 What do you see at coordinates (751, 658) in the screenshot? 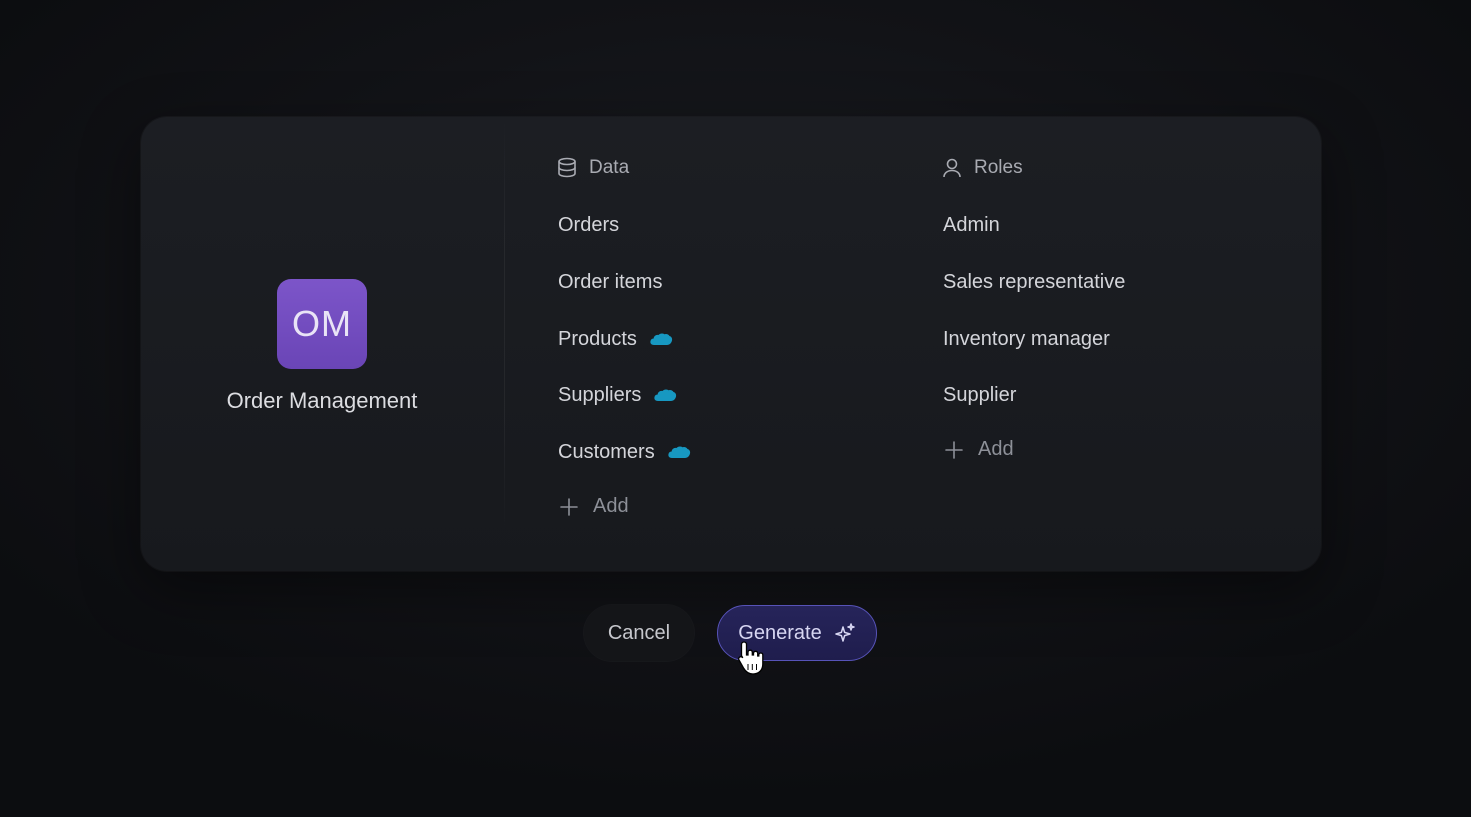
I see `hand-pointer-cursor-icon` at bounding box center [751, 658].